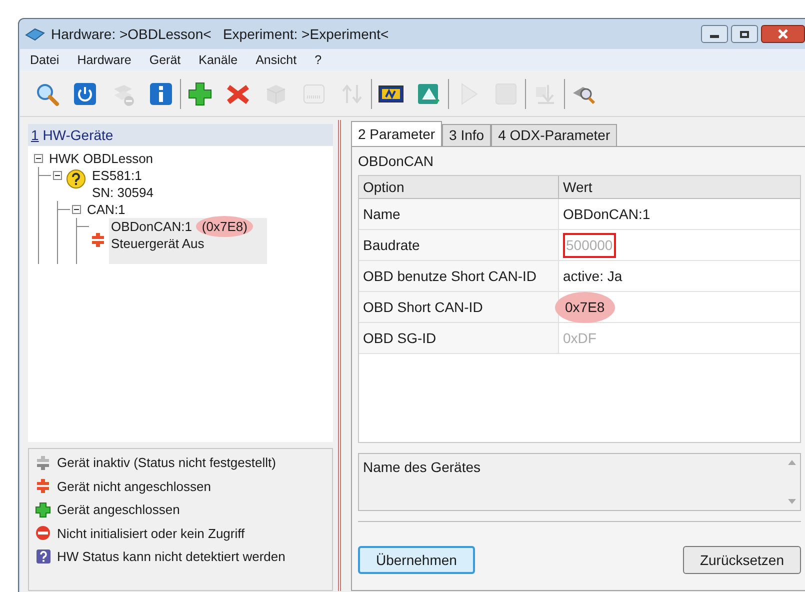 The height and width of the screenshot is (592, 805). Describe the element at coordinates (180, 135) in the screenshot. I see `panel-header: 1 HW-Geräte` at that location.